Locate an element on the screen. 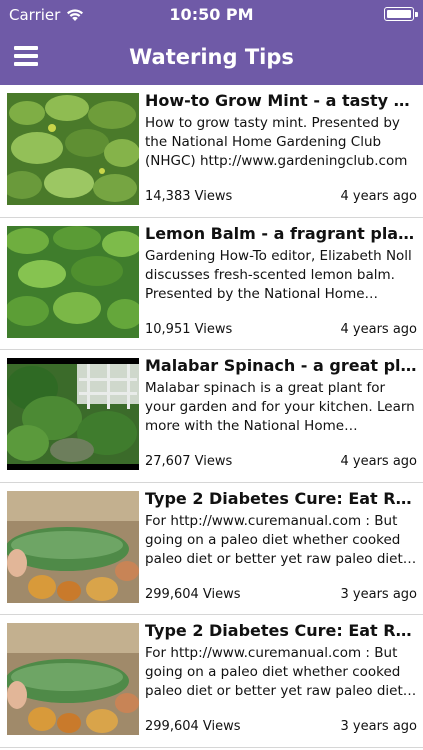  app-header: Carrier 10:50 PM Watering Tips is located at coordinates (211, 42).